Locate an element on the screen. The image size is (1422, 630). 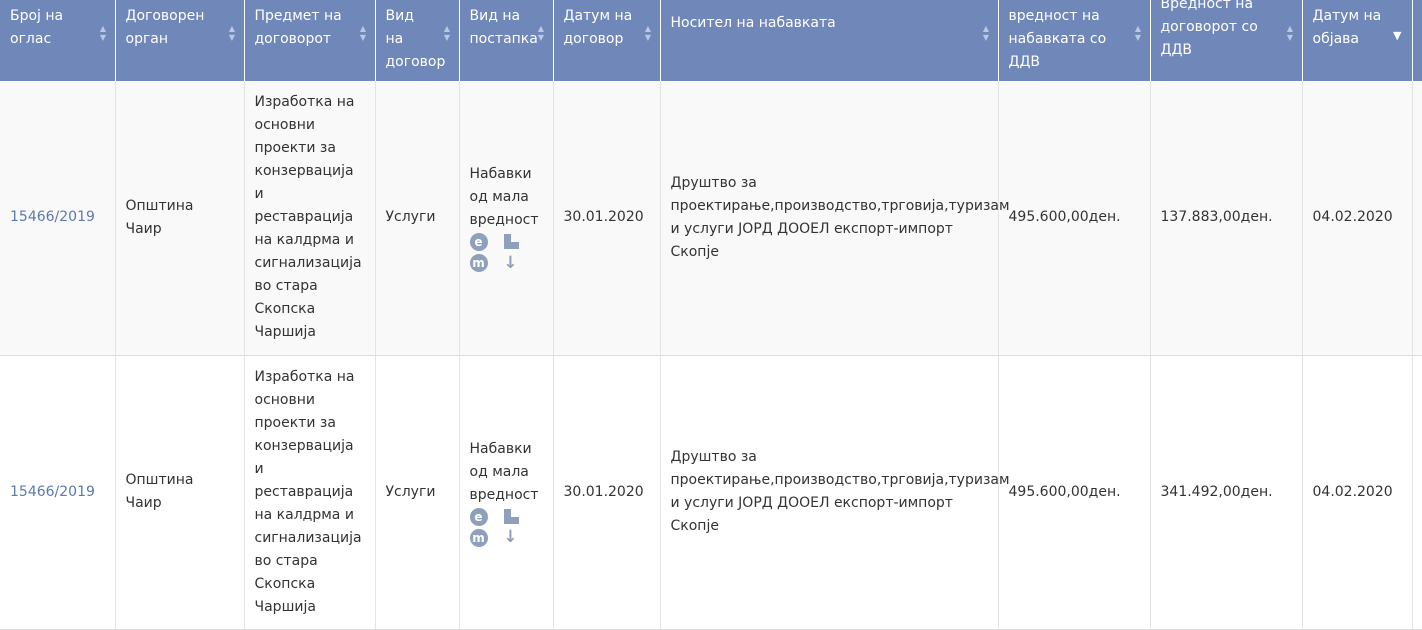
col-header-extra is located at coordinates (1417, 40).